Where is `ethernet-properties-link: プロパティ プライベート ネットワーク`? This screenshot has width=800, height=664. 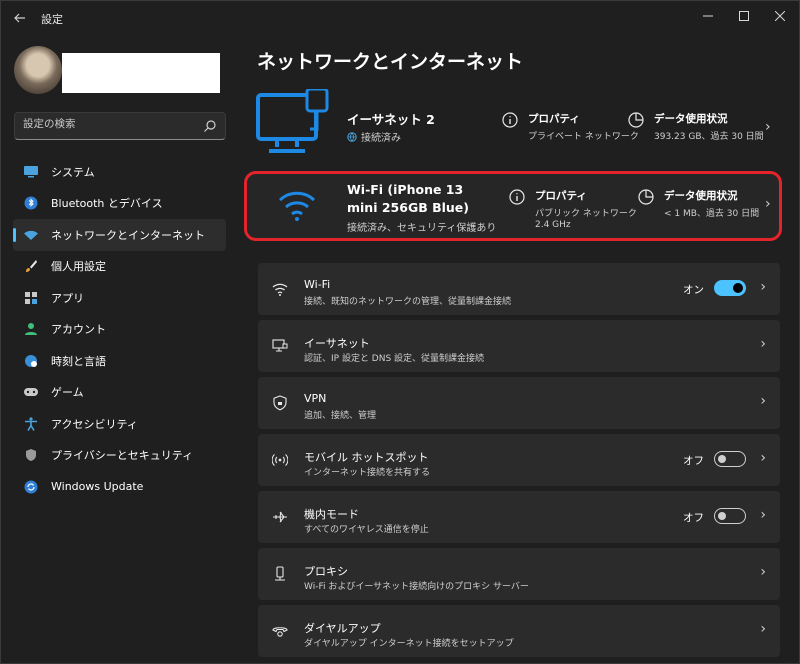
ethernet-properties-link: プロパティ プライベート ネットワーク is located at coordinates (570, 126).